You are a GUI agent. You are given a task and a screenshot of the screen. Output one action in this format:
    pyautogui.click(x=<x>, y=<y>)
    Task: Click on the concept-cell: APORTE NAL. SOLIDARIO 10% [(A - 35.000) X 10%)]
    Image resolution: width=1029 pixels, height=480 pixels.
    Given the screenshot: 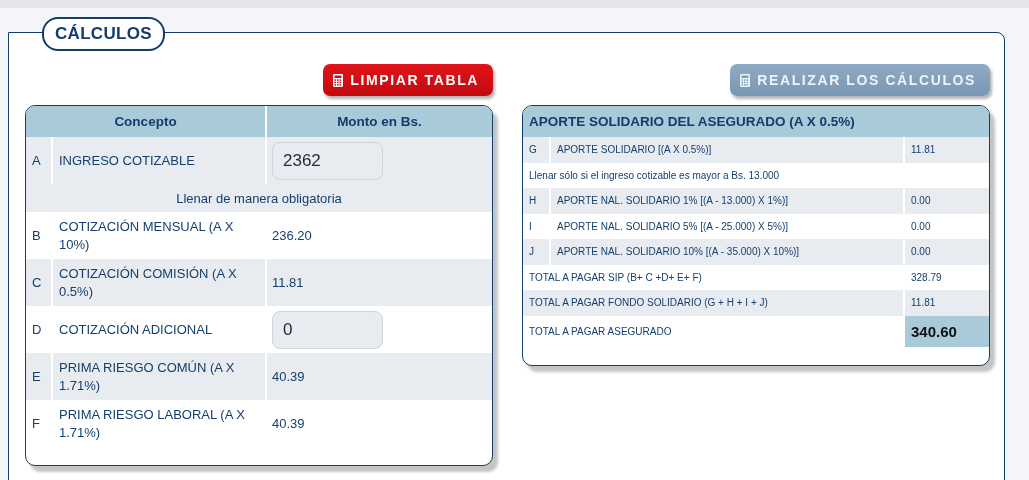 What is the action you would take?
    pyautogui.click(x=727, y=252)
    